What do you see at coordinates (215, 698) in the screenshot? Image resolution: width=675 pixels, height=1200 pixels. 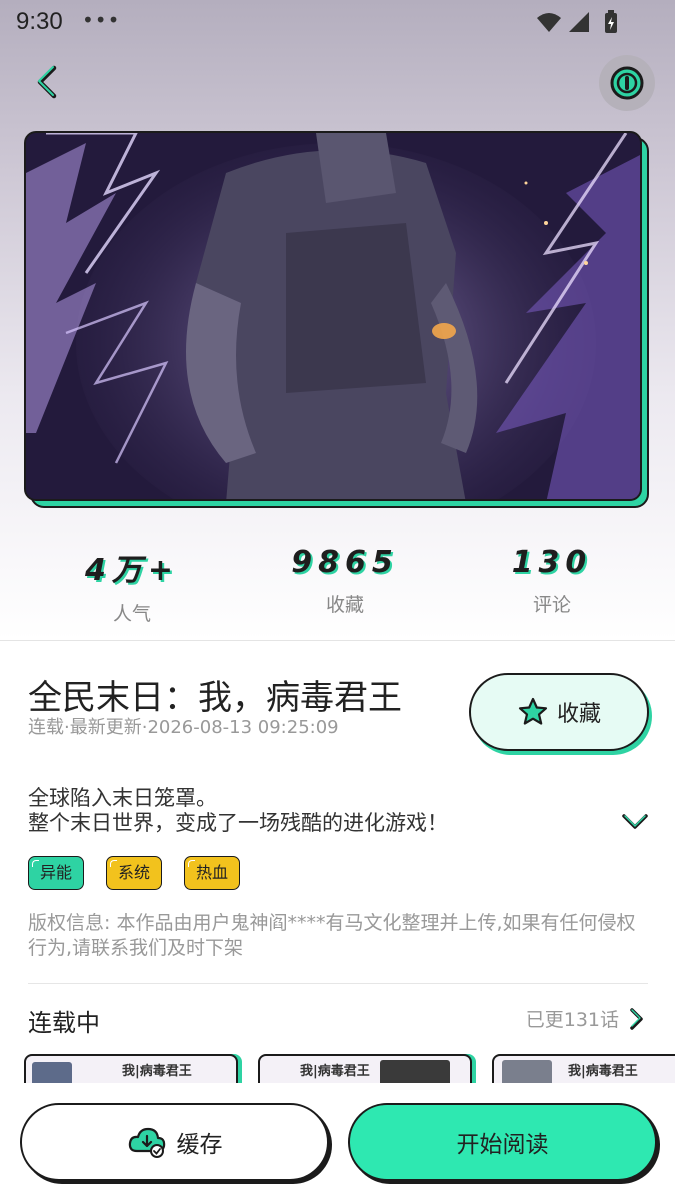 I see `comic-title: 全民末日：我，病毒君王` at bounding box center [215, 698].